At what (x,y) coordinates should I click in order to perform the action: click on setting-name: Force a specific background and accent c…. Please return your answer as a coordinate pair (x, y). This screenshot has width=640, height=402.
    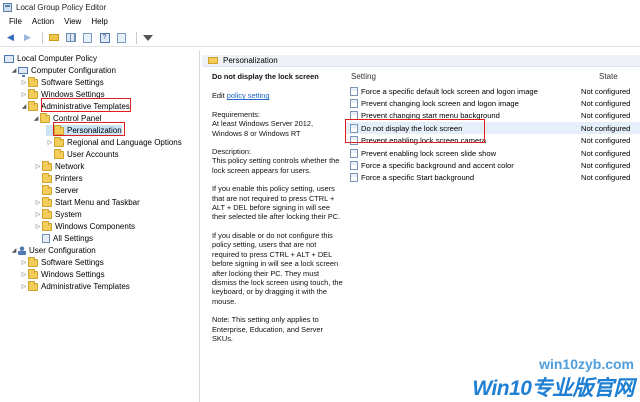
    Looking at the image, I should click on (437, 165).